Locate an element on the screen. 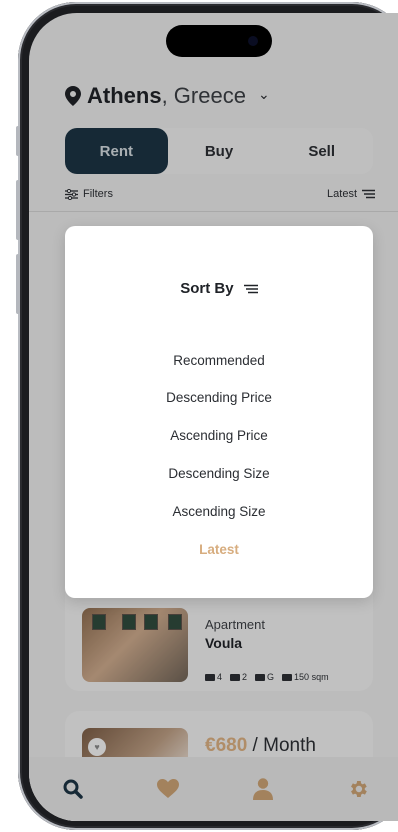  sort-option-ascending-price: Ascending Price is located at coordinates (219, 435).